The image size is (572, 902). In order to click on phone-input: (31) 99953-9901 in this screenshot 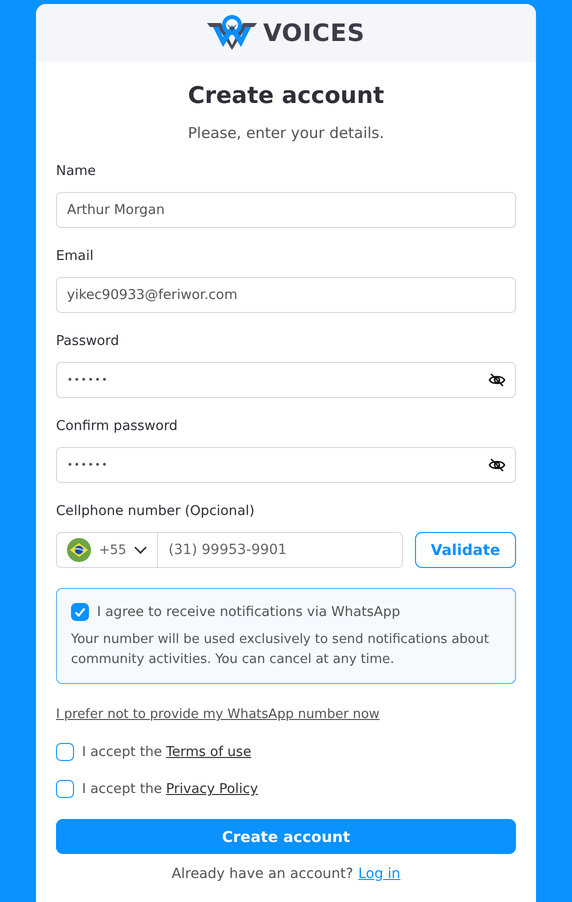, I will do `click(280, 550)`.